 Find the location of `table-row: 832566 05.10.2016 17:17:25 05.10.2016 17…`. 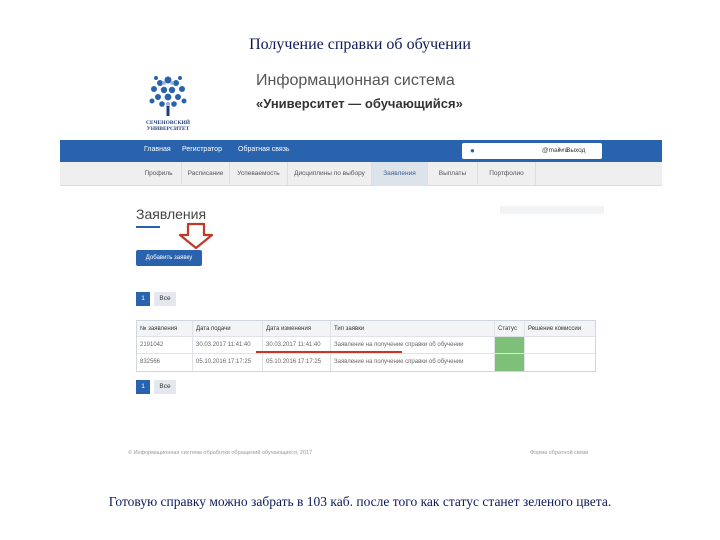

table-row: 832566 05.10.2016 17:17:25 05.10.2016 17… is located at coordinates (366, 362).